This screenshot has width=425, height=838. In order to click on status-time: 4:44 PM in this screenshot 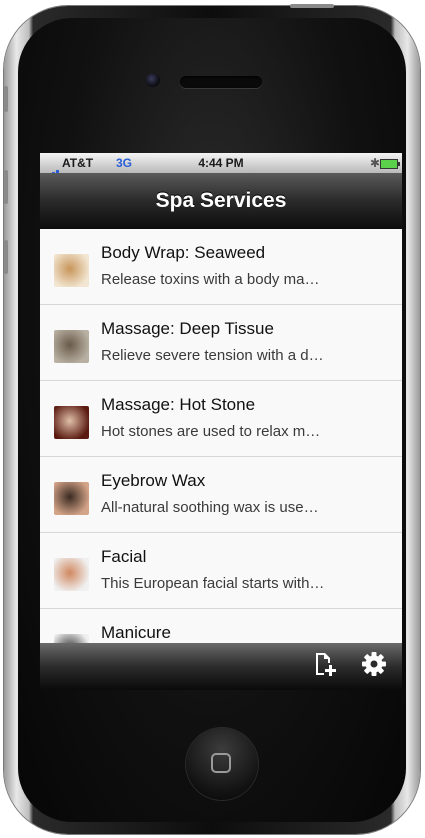, I will do `click(221, 163)`.